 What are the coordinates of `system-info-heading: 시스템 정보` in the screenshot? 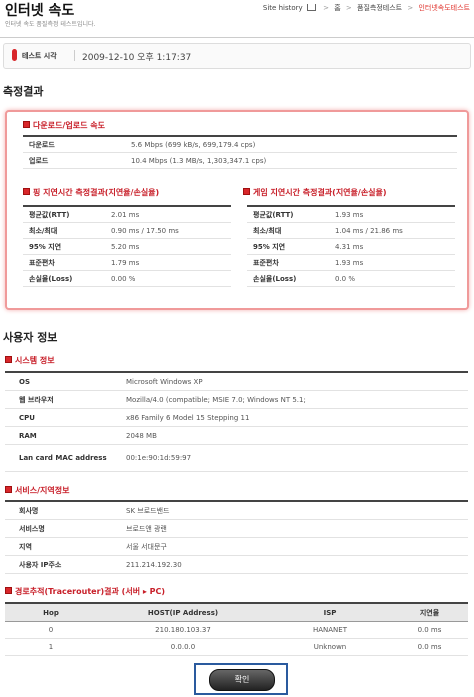 It's located at (30, 360).